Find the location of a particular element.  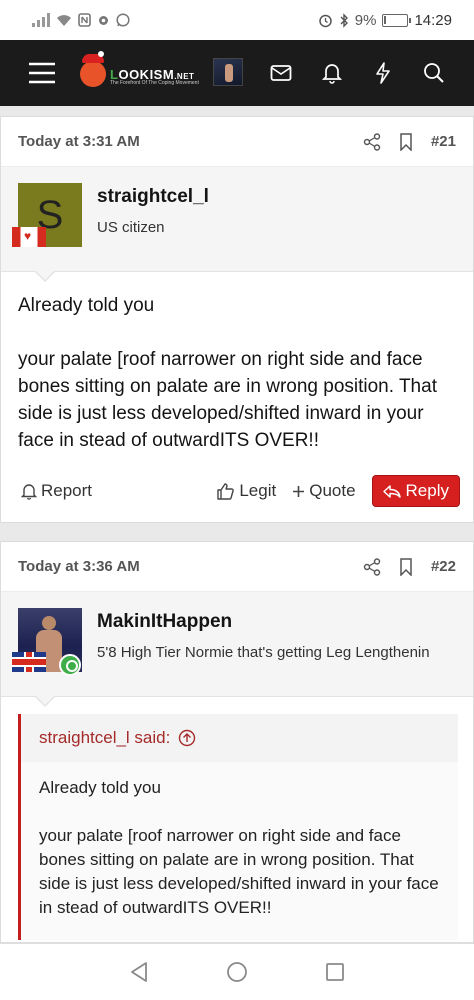

post-header: Today at 3:31 AM #21 is located at coordinates (237, 142).